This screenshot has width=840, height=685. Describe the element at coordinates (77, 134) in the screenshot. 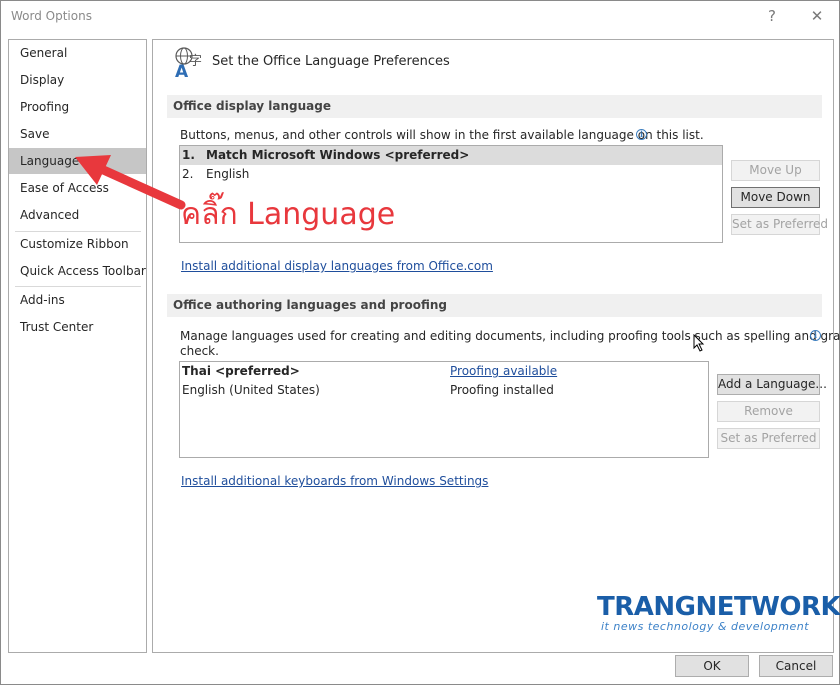

I see `sidebar-item-save: Save` at that location.